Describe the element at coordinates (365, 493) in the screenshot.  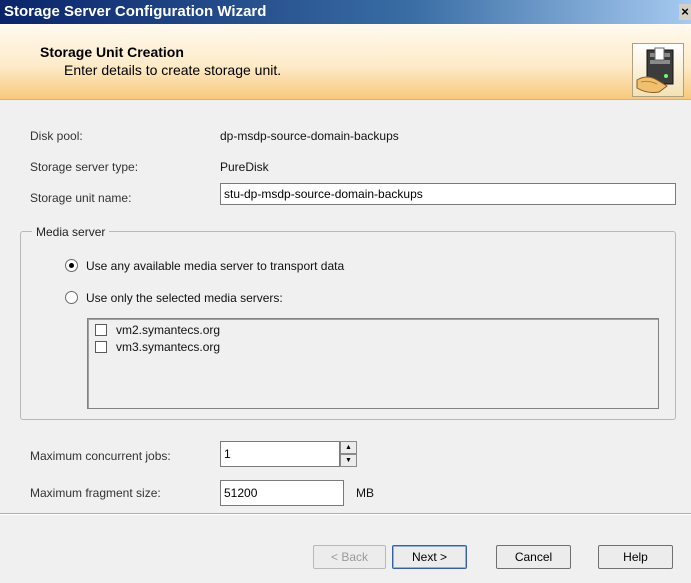
I see `fragment-unit-label: MB` at that location.